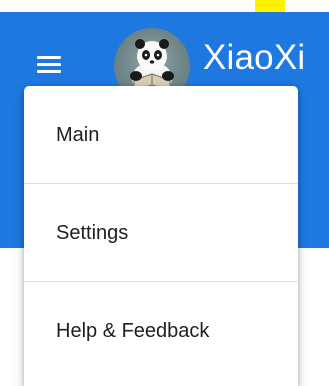 Image resolution: width=329 pixels, height=386 pixels. Describe the element at coordinates (133, 330) in the screenshot. I see `menu-item-label: Help & Feedback` at that location.